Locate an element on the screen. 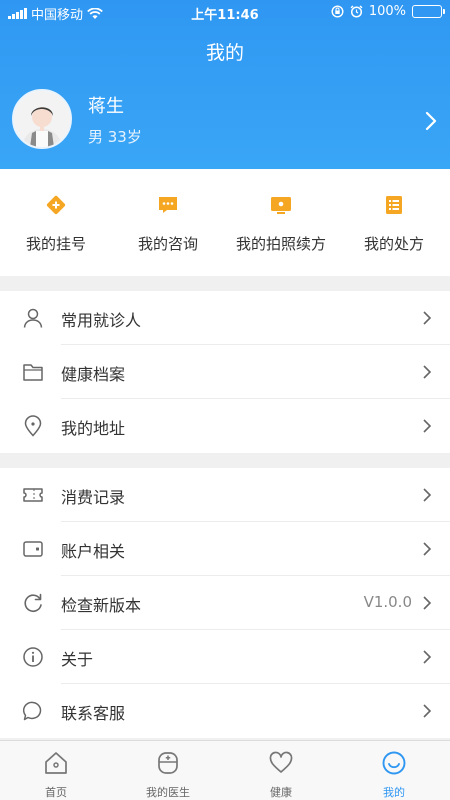  menu-item-customer-service: 联系客服 is located at coordinates (225, 711).